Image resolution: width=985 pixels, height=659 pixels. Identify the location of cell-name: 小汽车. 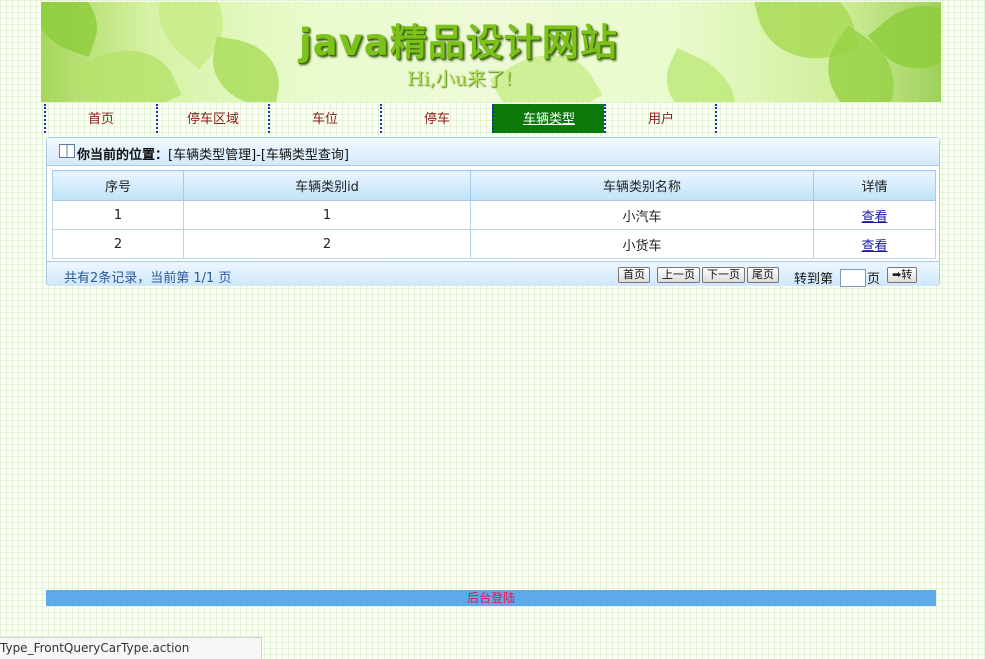
(642, 215).